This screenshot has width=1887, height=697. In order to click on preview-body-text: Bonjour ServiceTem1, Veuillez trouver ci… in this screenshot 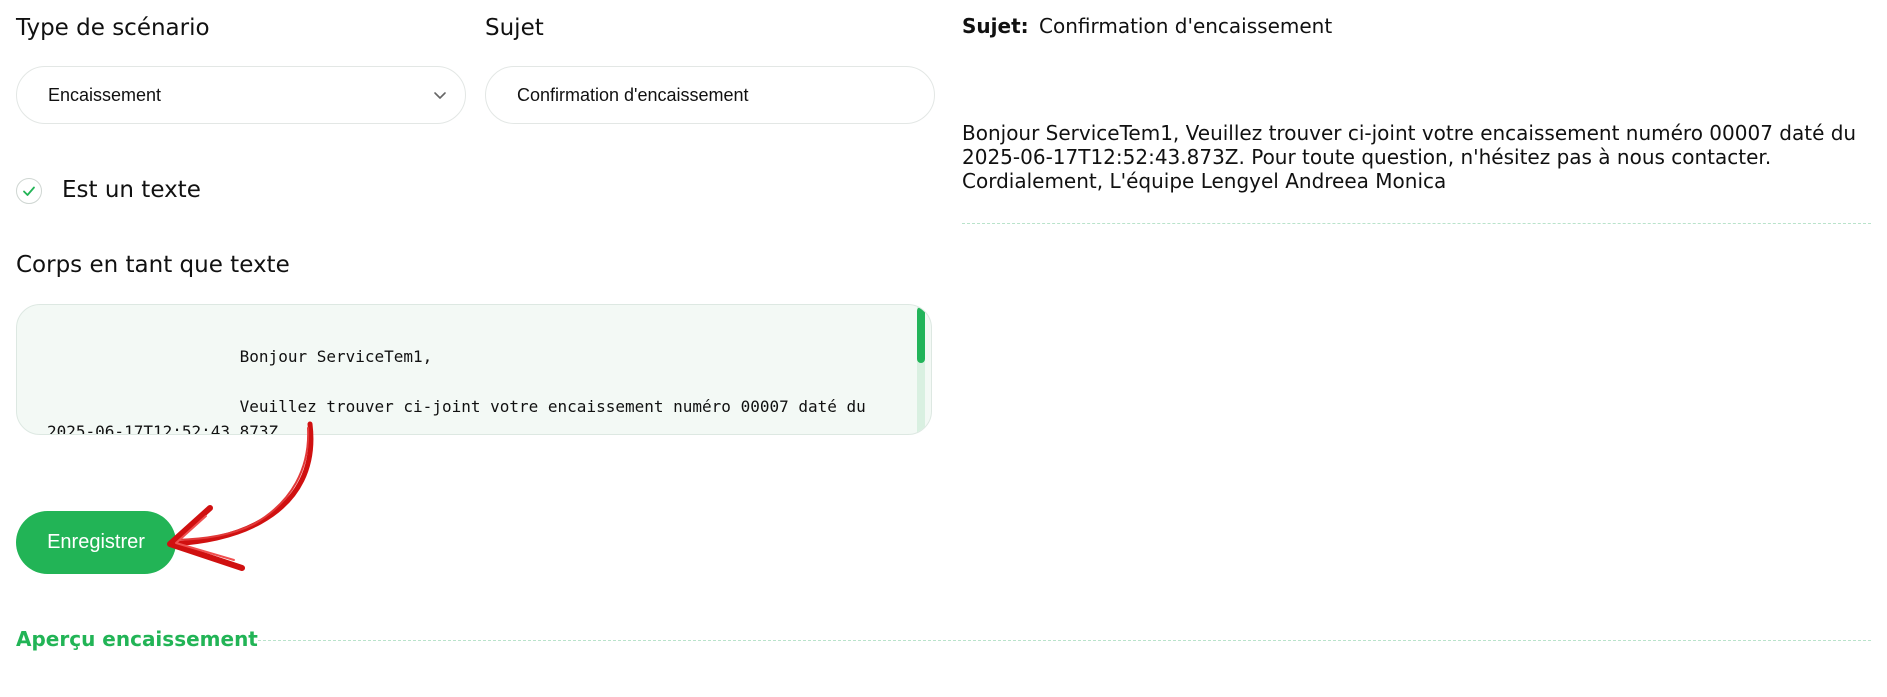, I will do `click(1409, 157)`.